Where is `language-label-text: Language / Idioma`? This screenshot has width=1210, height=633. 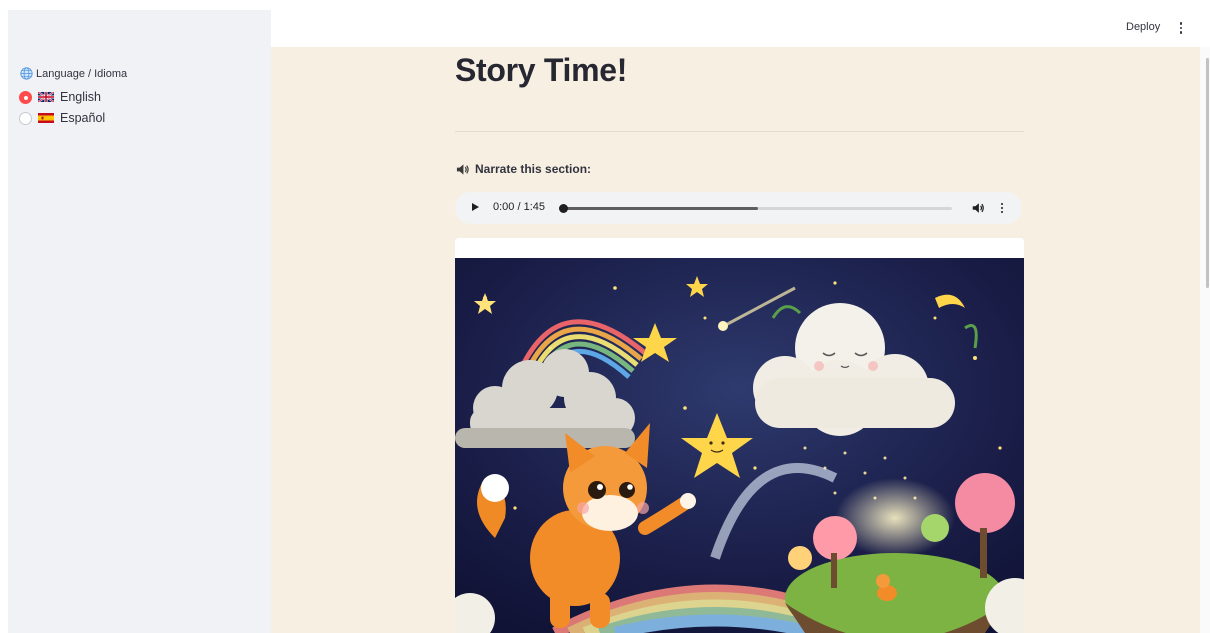
language-label-text: Language / Idioma is located at coordinates (81, 74).